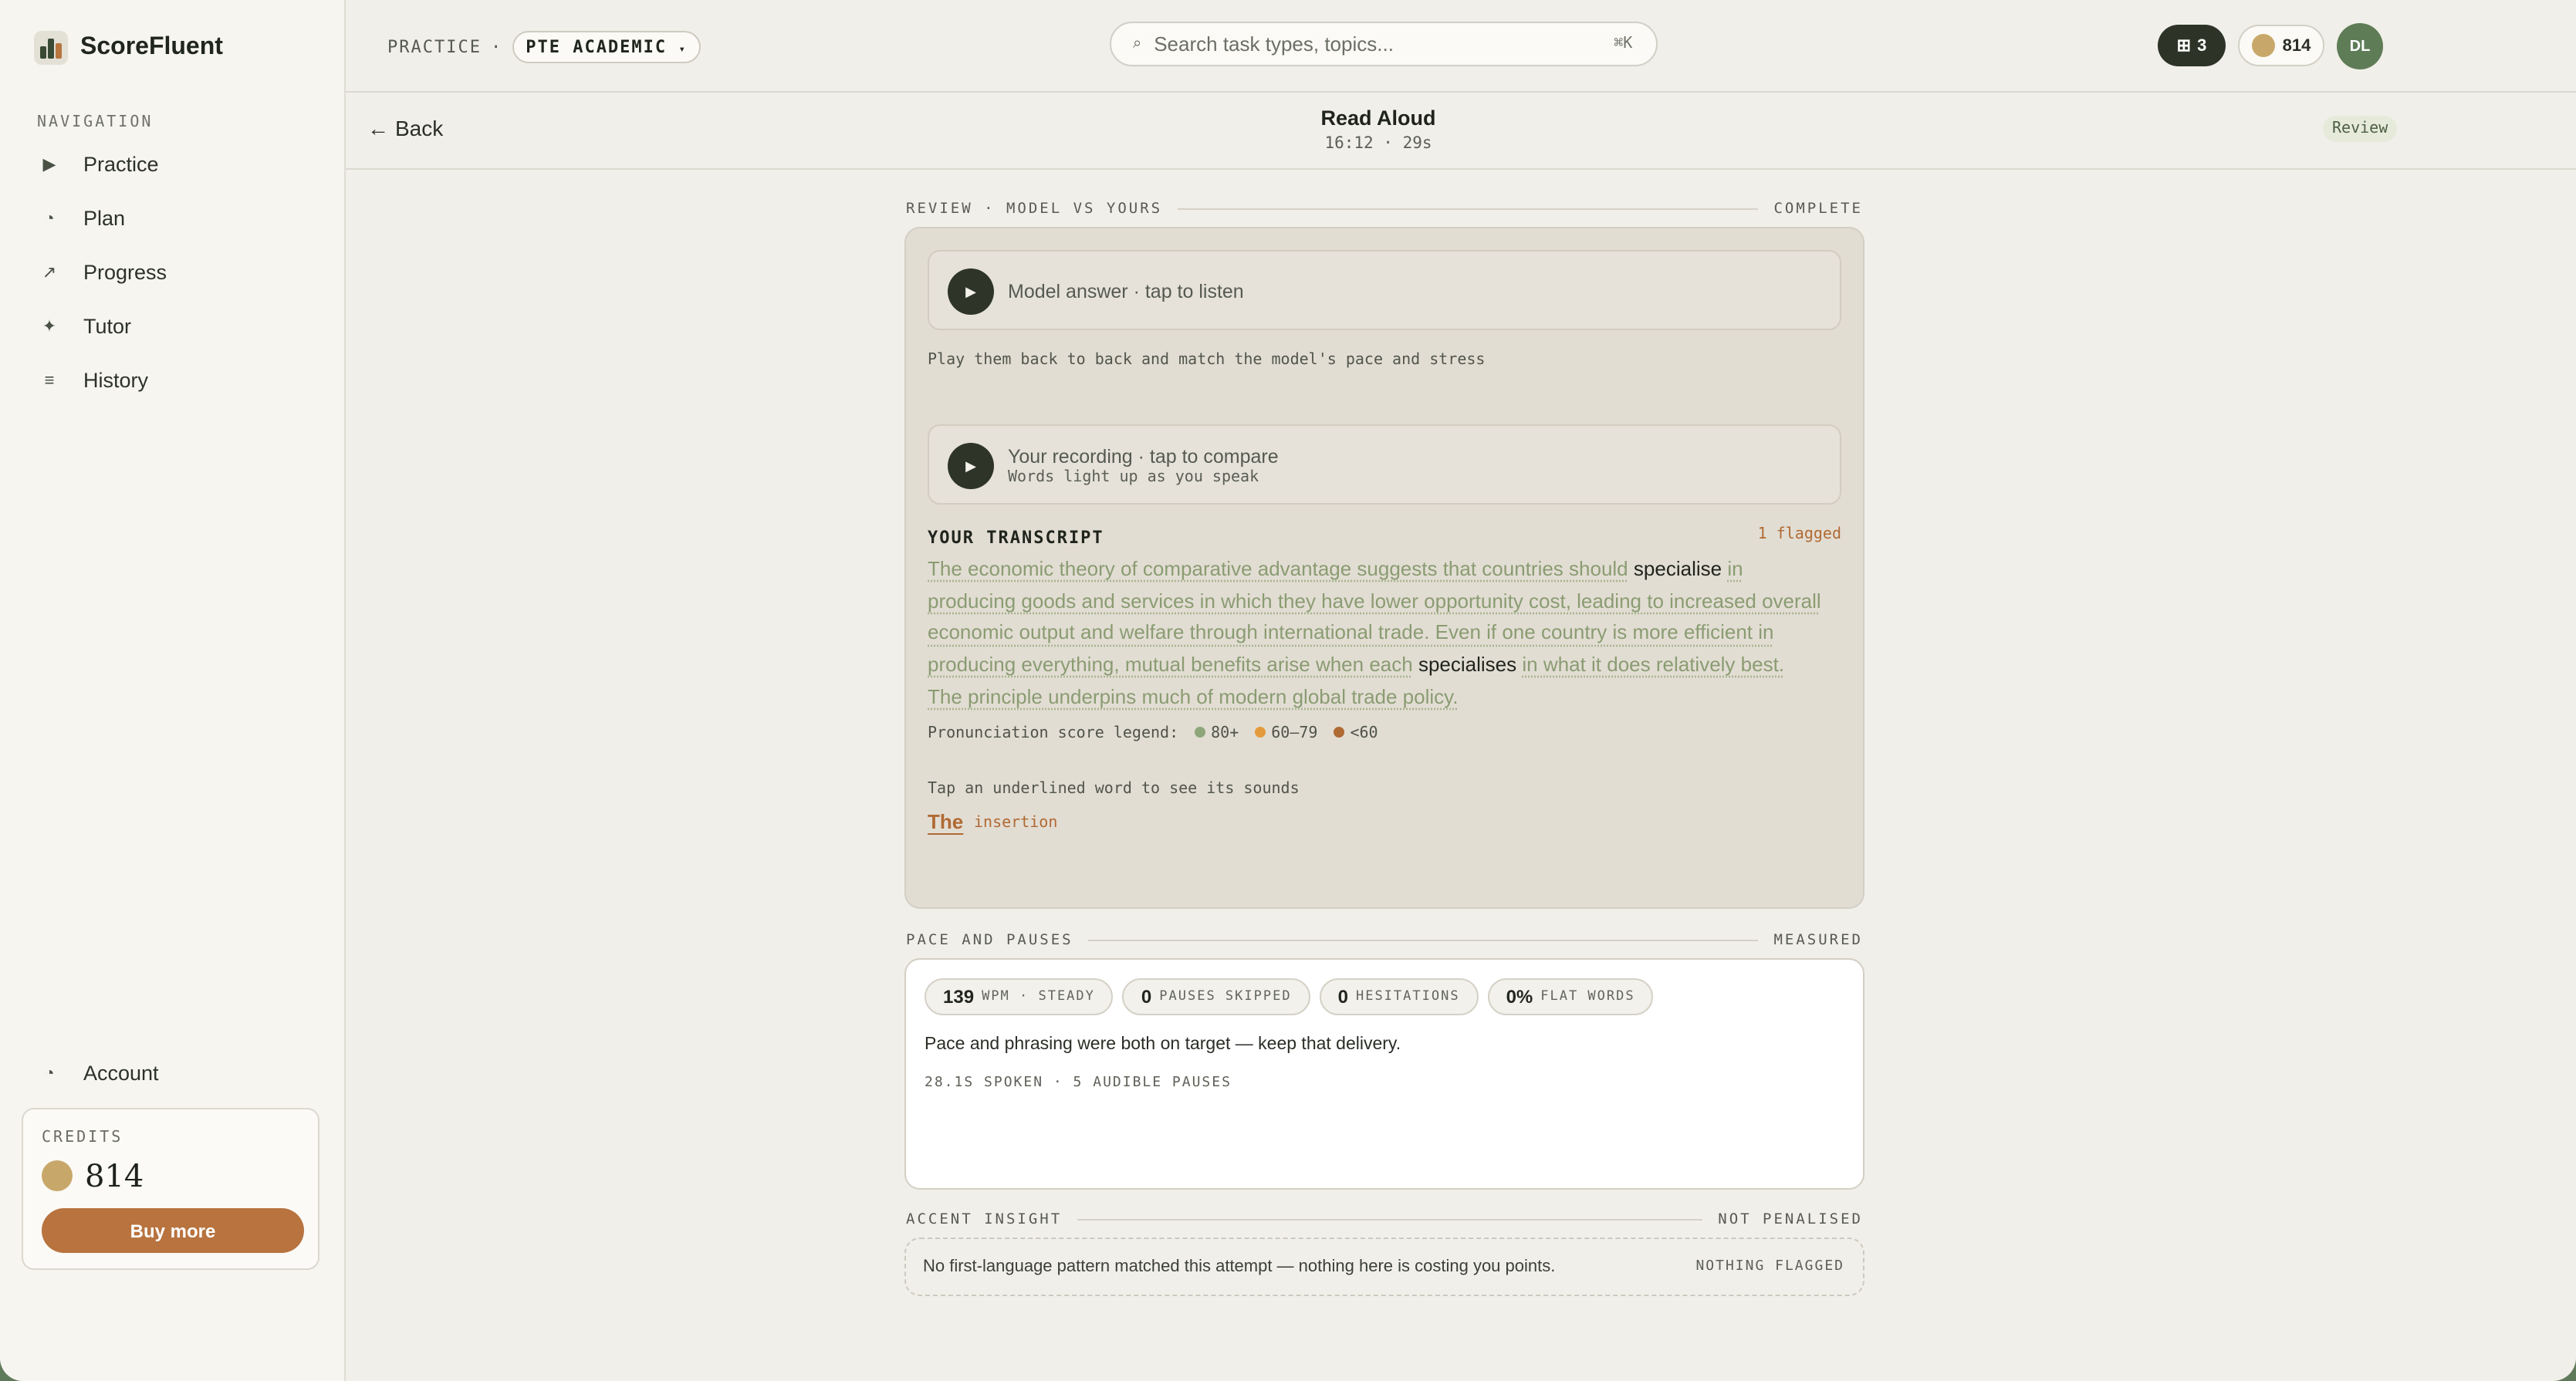 The width and height of the screenshot is (2576, 1381). What do you see at coordinates (1038, 997) in the screenshot?
I see `stat-label: WPM · STEADY` at bounding box center [1038, 997].